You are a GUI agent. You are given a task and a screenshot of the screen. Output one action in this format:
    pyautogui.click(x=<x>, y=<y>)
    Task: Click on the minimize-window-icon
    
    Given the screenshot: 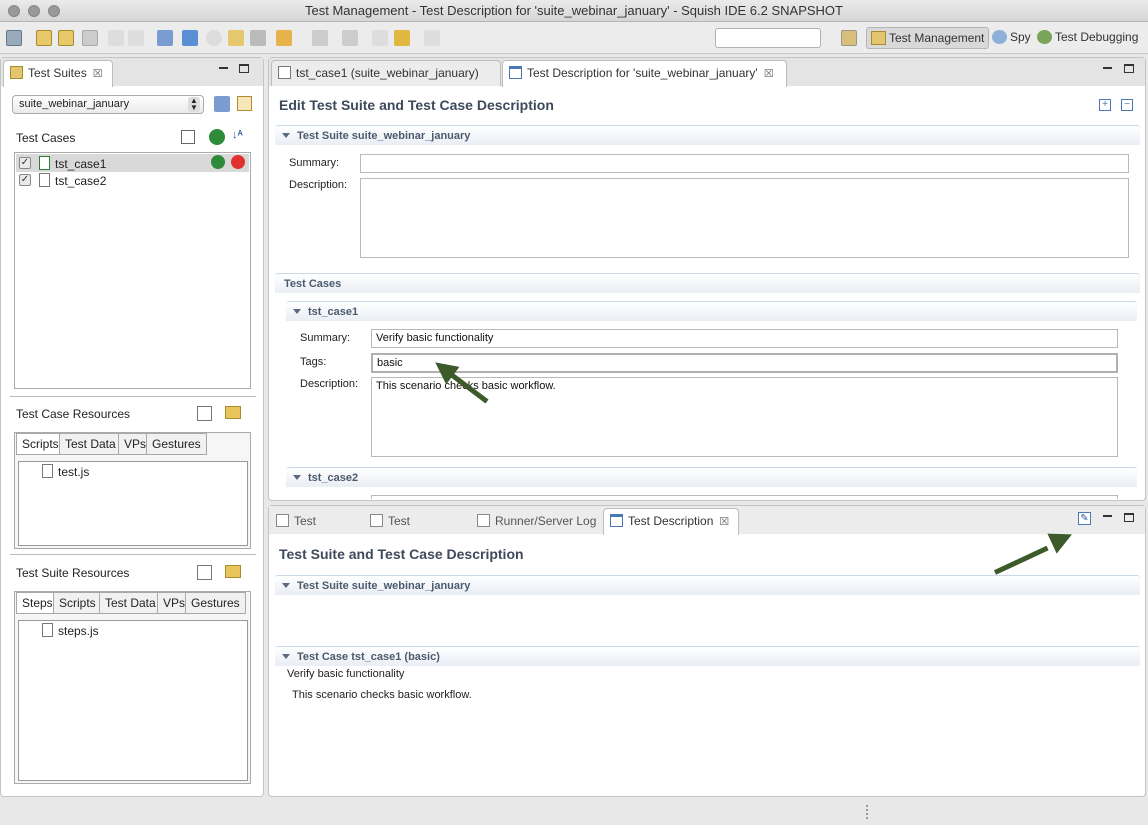 What is the action you would take?
    pyautogui.click(x=34, y=11)
    